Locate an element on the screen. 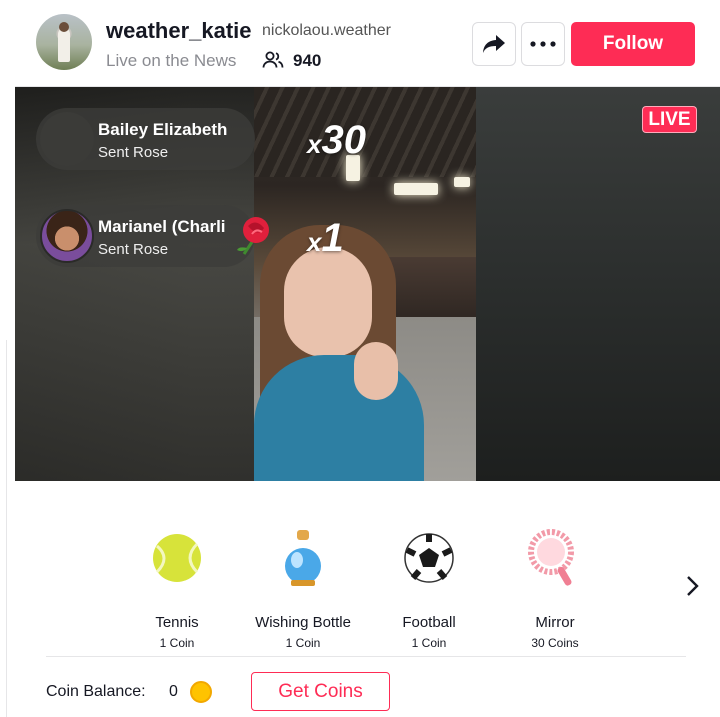 Image resolution: width=720 pixels, height=717 pixels. host-avatar is located at coordinates (64, 42).